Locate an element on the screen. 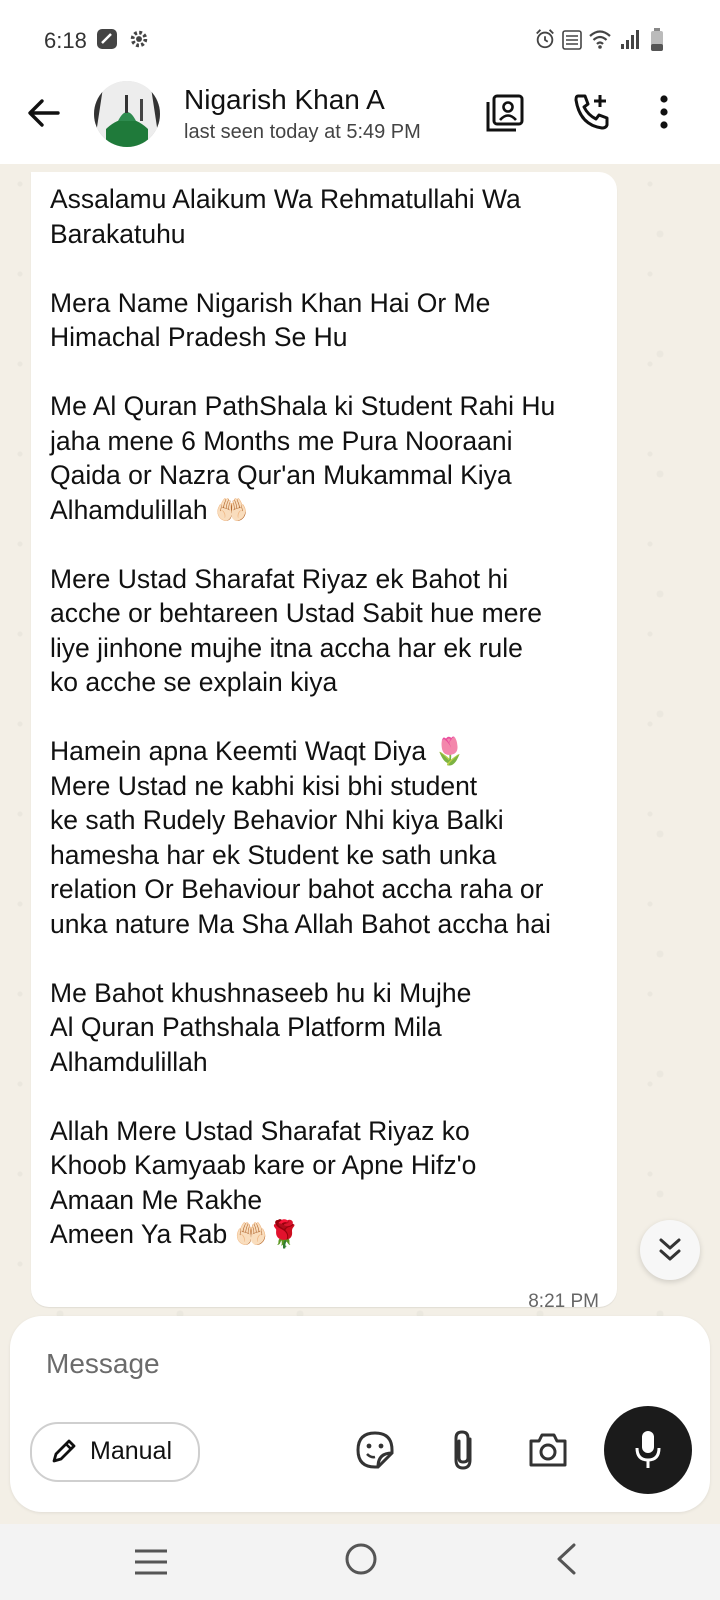  pencil-icon is located at coordinates (64, 1451).